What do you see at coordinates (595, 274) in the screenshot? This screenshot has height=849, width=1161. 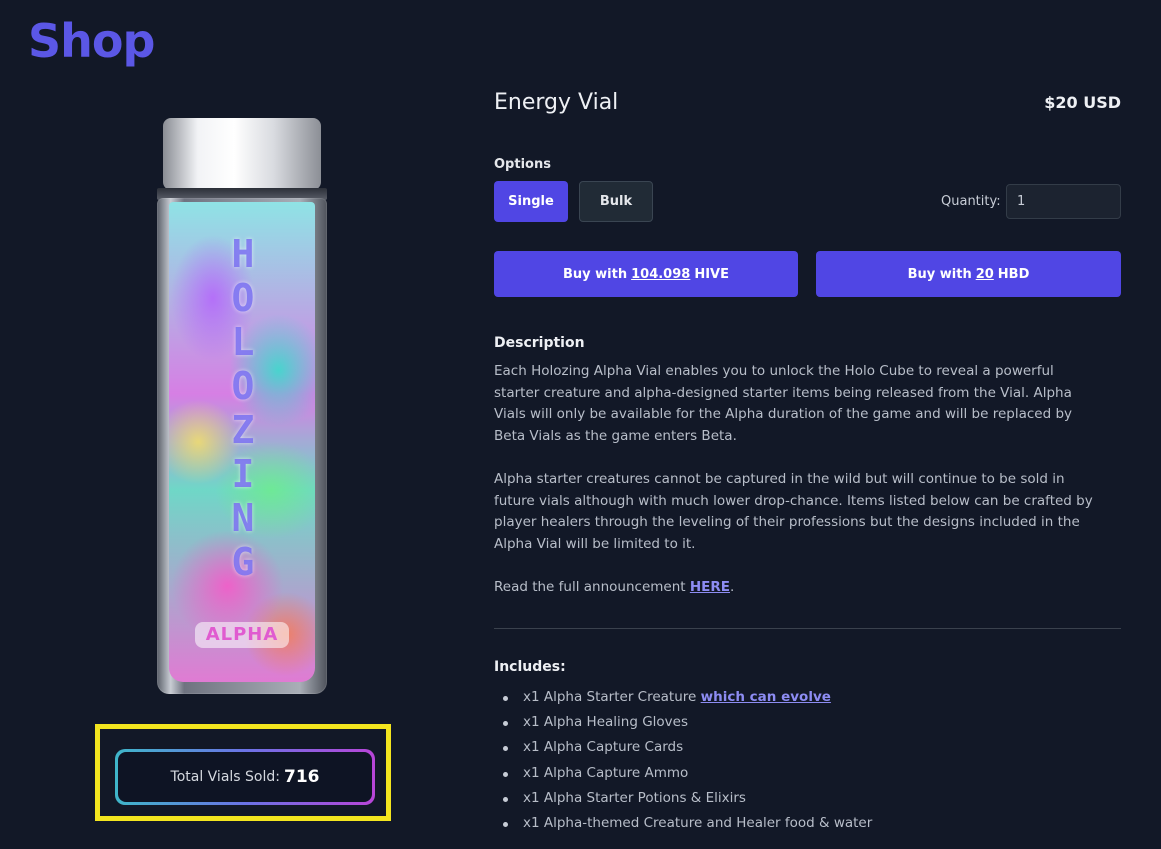 I see `buy-hive-prefix: Buy with` at bounding box center [595, 274].